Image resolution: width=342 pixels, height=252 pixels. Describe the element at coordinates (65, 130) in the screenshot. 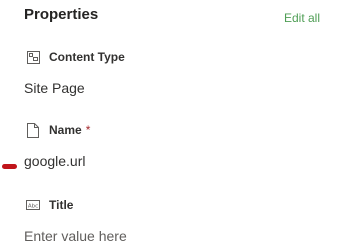

I see `property-label: Name` at that location.